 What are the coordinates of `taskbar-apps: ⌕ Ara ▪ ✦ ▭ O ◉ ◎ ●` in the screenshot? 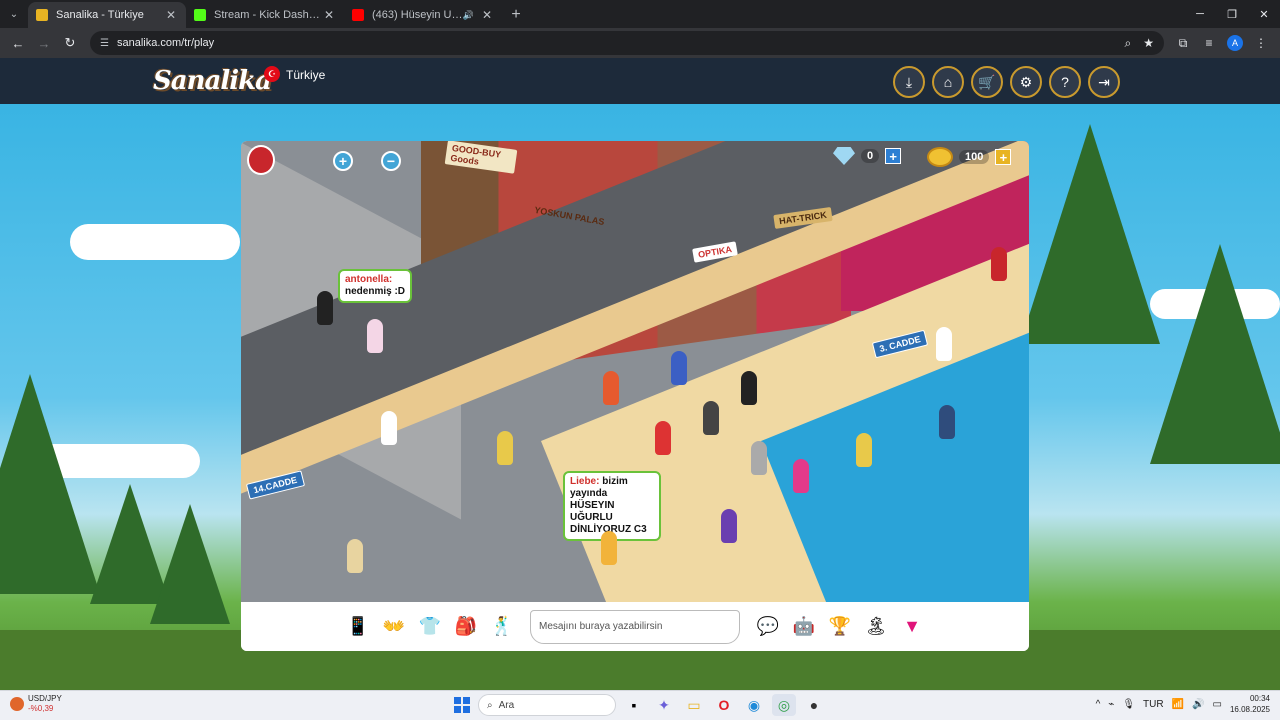 It's located at (639, 705).